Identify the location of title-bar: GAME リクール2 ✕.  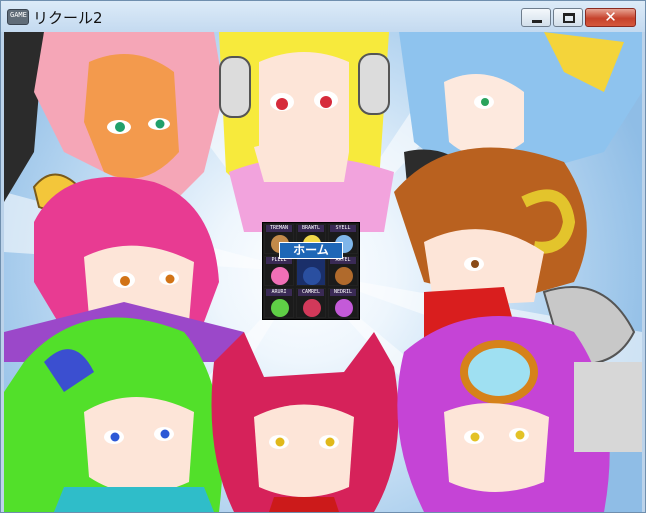
(323, 16).